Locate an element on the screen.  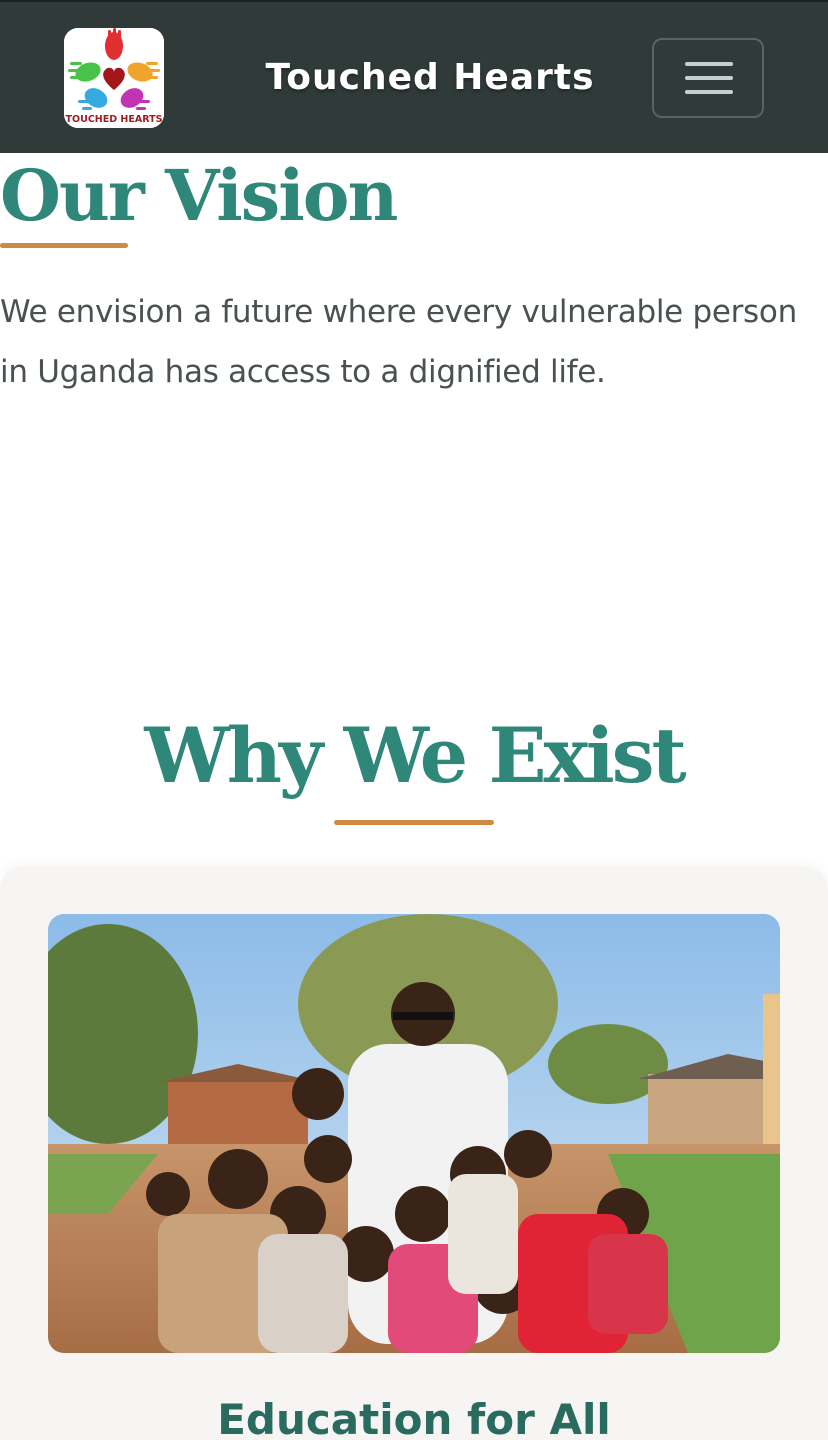
navbar: TOUCHED HEARTS Touched Hearts is located at coordinates (414, 76).